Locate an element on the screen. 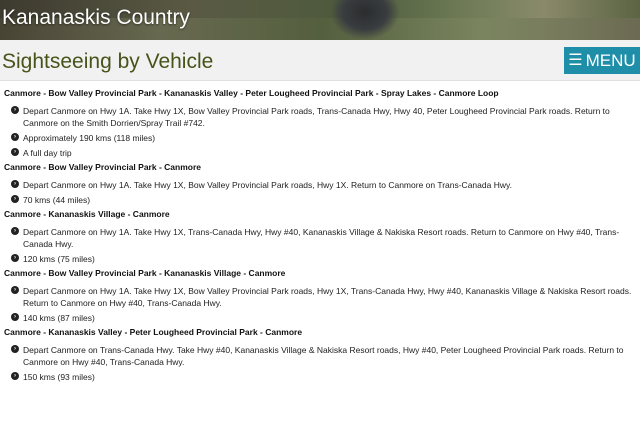  menu-label: MENU is located at coordinates (610, 60).